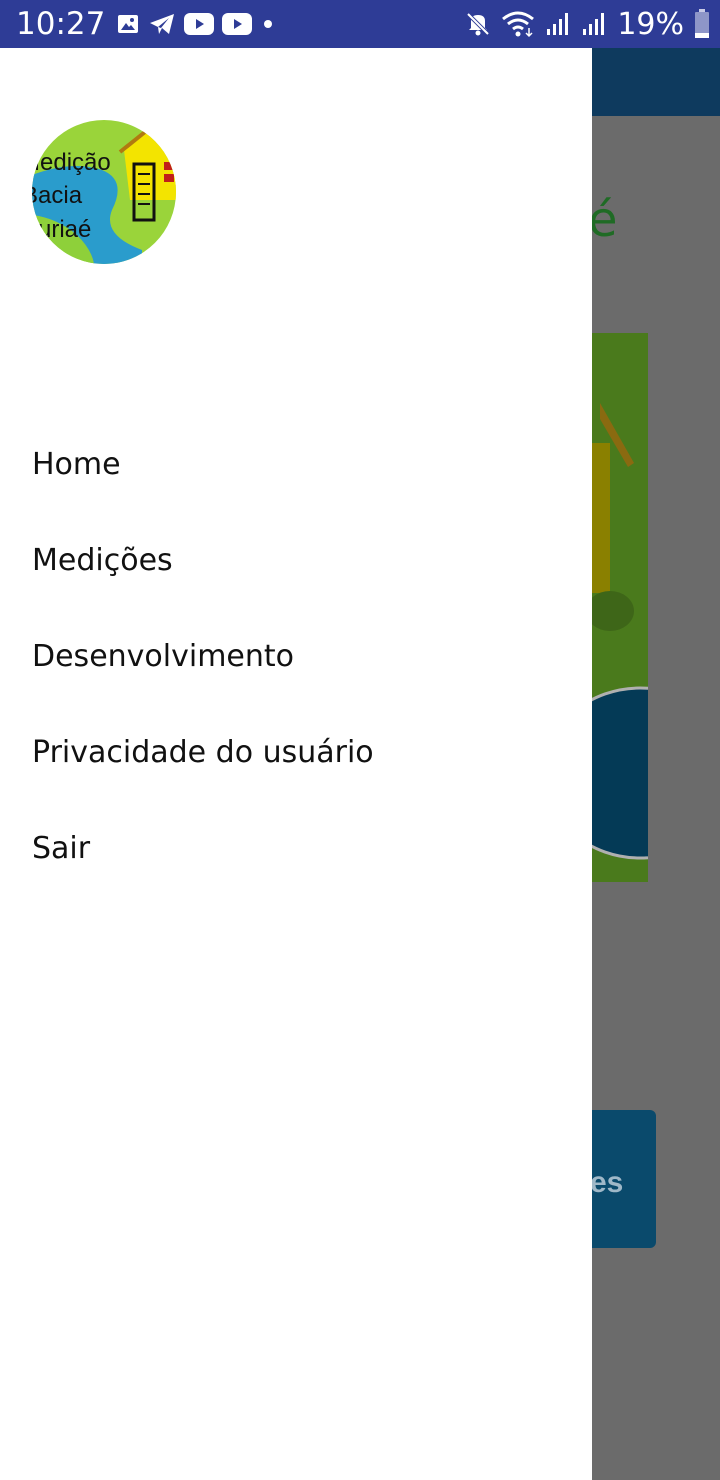  Describe the element at coordinates (360, 24) in the screenshot. I see `status-bar: 10:27 19%` at that location.